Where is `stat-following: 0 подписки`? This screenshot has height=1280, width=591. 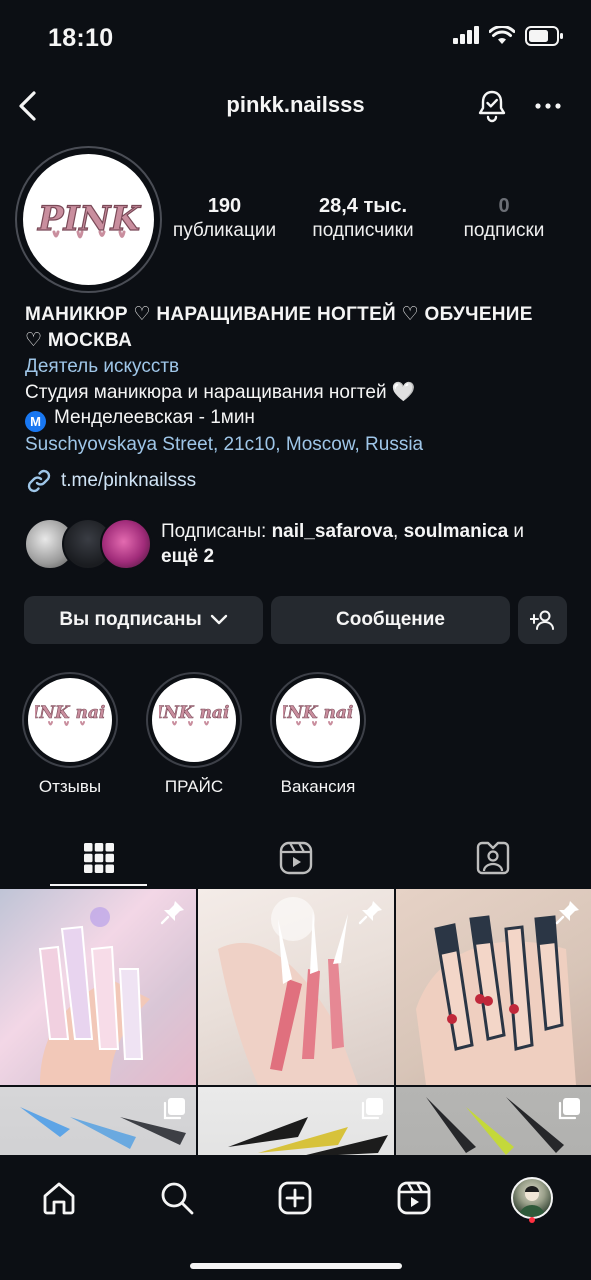
stat-following: 0 подписки is located at coordinates (504, 219).